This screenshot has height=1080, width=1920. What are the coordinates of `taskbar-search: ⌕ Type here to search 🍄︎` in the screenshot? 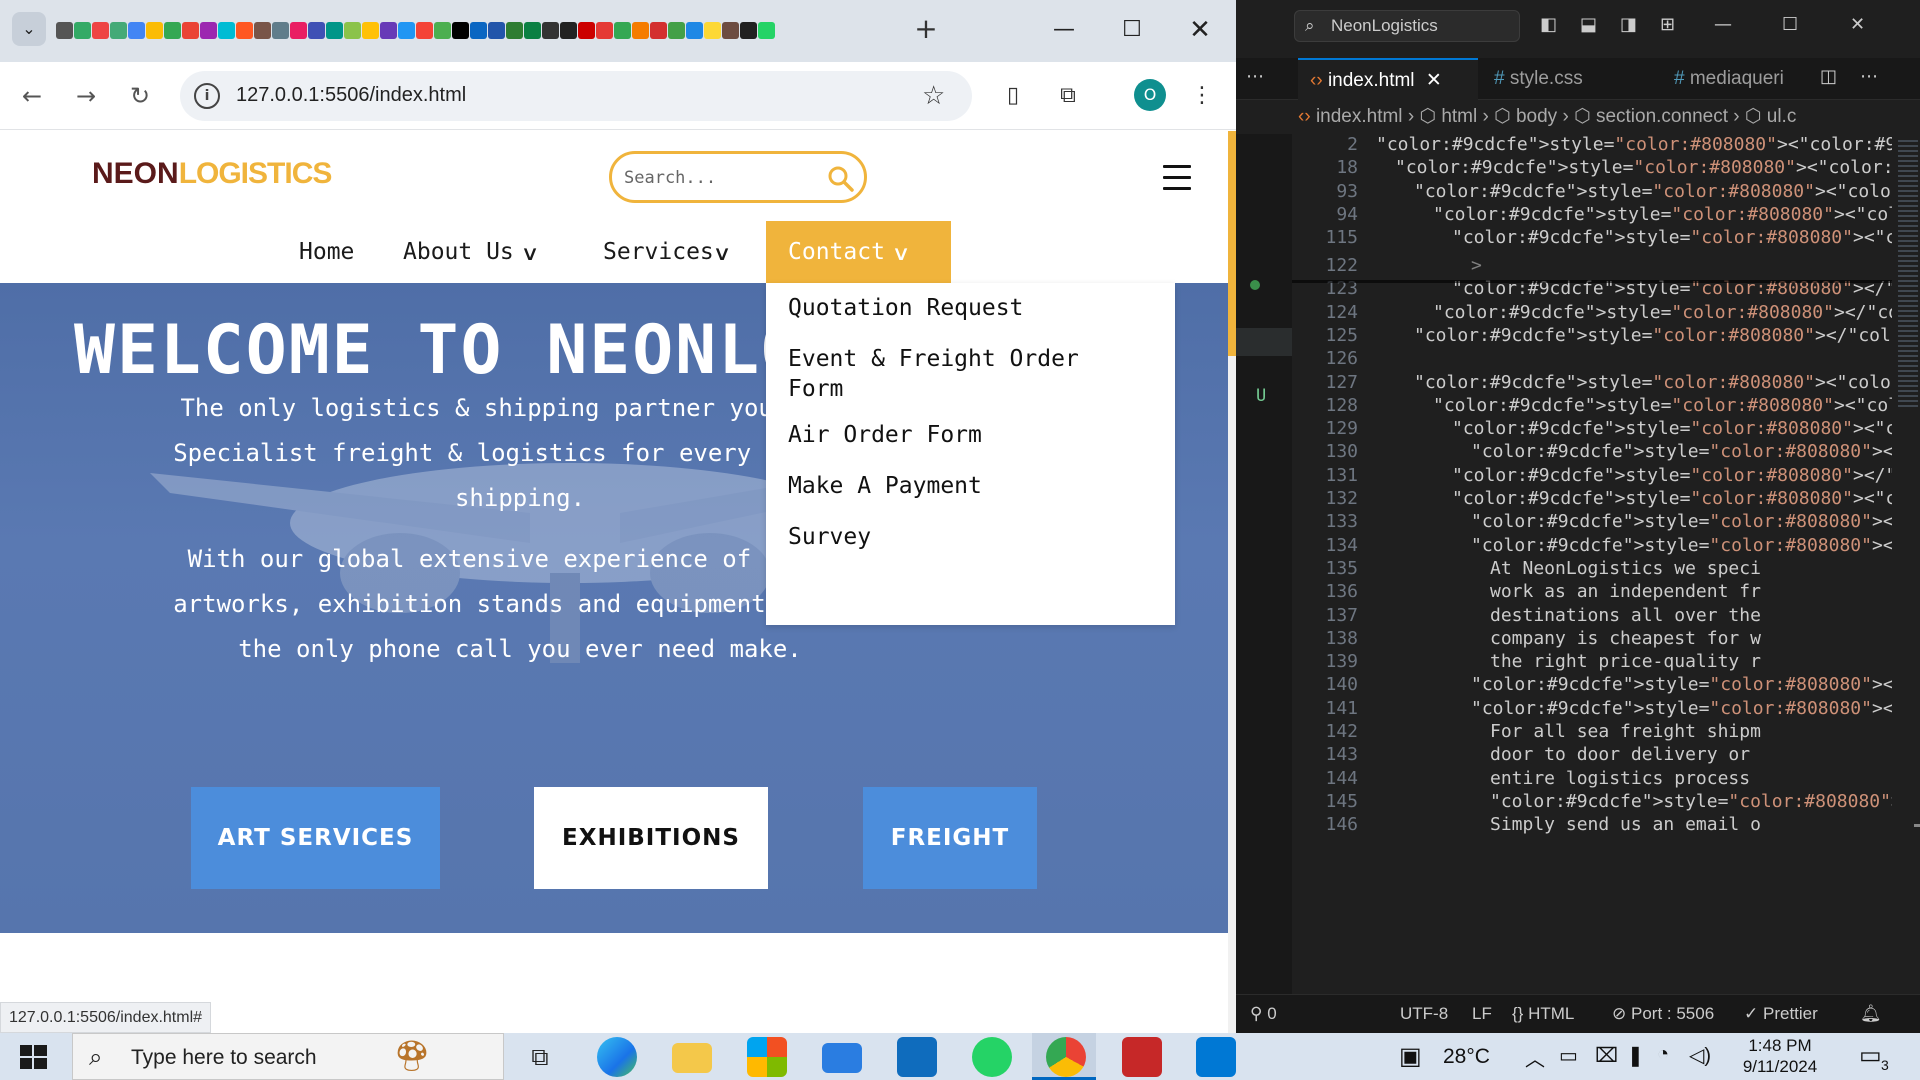 It's located at (288, 1056).